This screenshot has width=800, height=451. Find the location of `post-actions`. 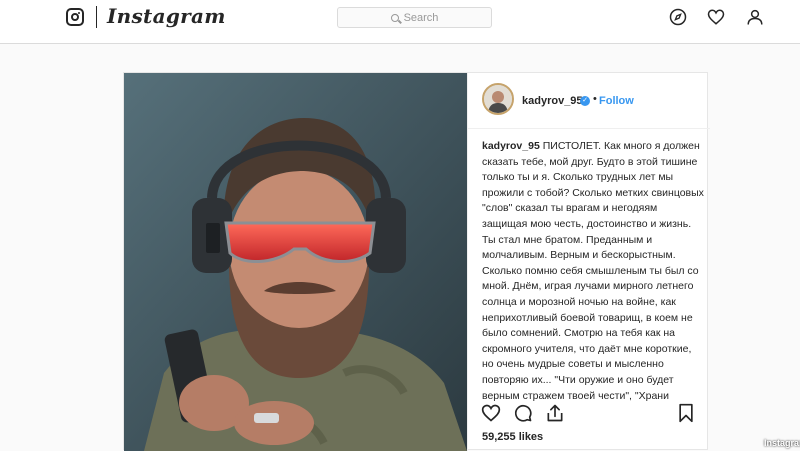

post-actions is located at coordinates (589, 416).